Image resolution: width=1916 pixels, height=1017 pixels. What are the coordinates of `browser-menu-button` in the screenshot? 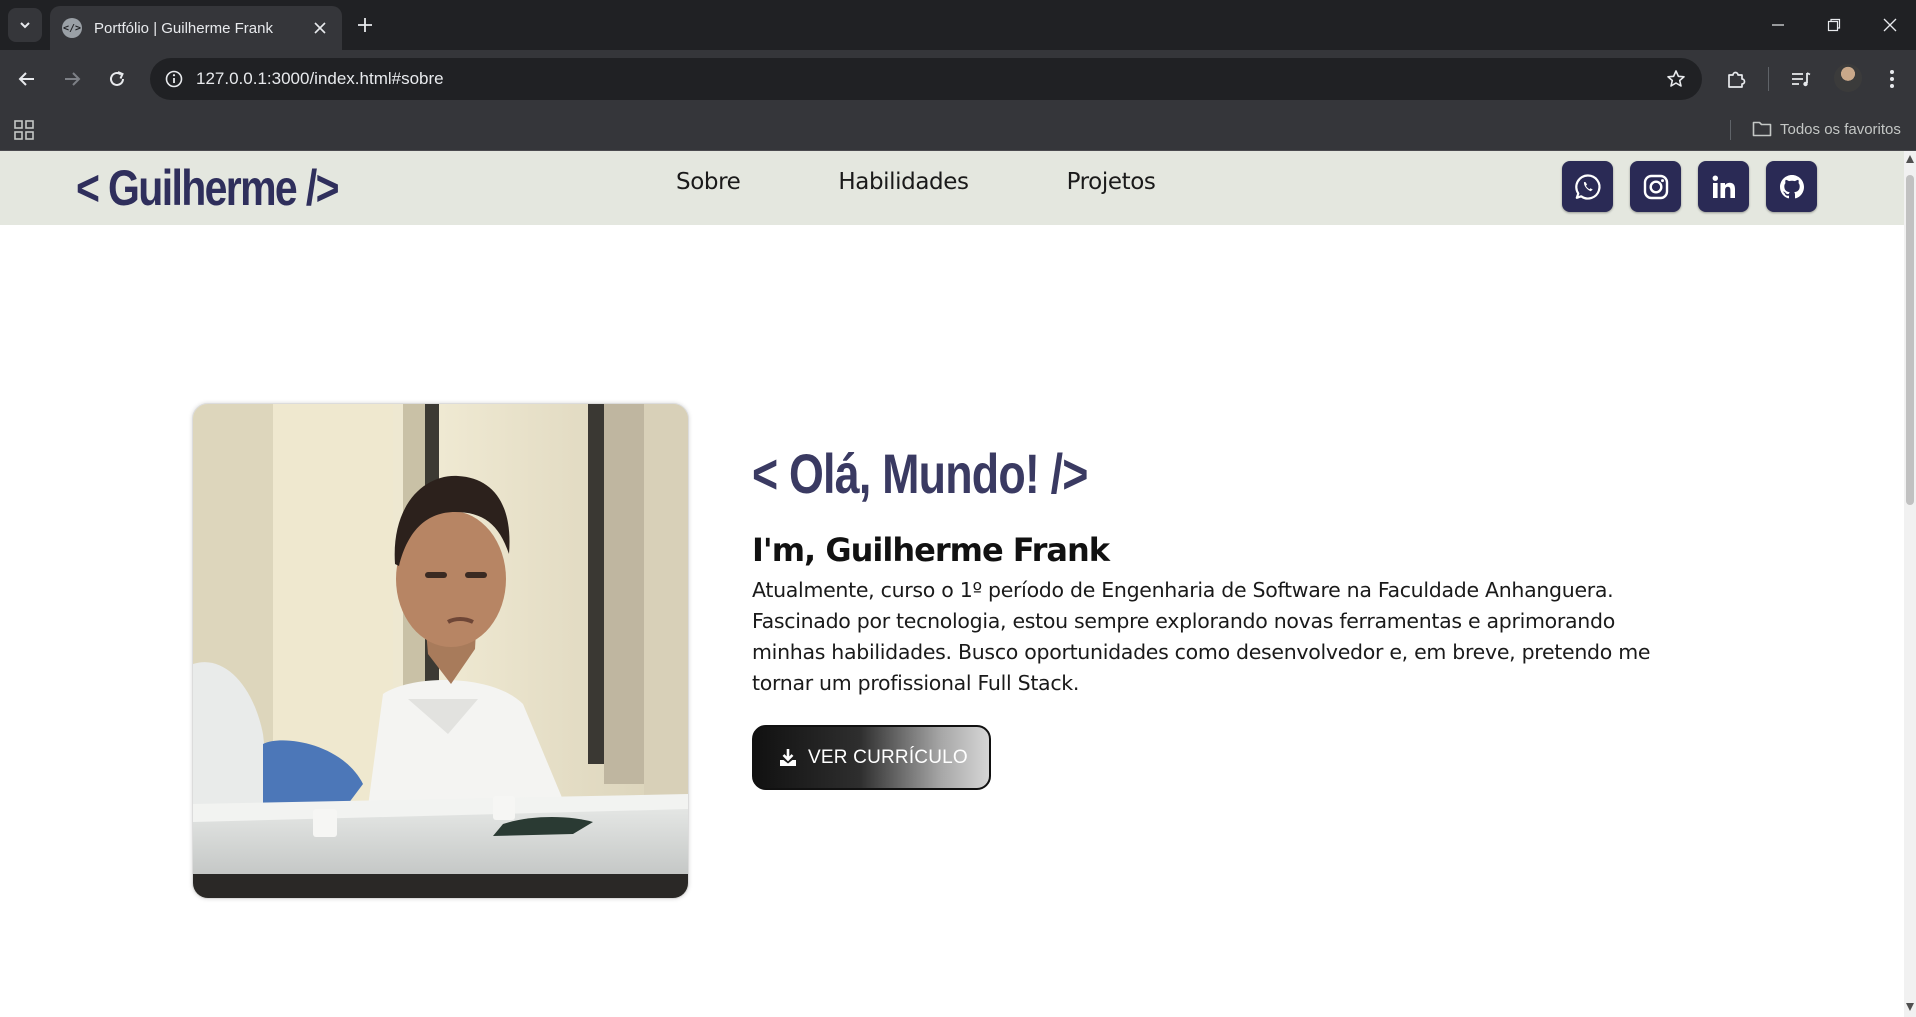 It's located at (1892, 79).